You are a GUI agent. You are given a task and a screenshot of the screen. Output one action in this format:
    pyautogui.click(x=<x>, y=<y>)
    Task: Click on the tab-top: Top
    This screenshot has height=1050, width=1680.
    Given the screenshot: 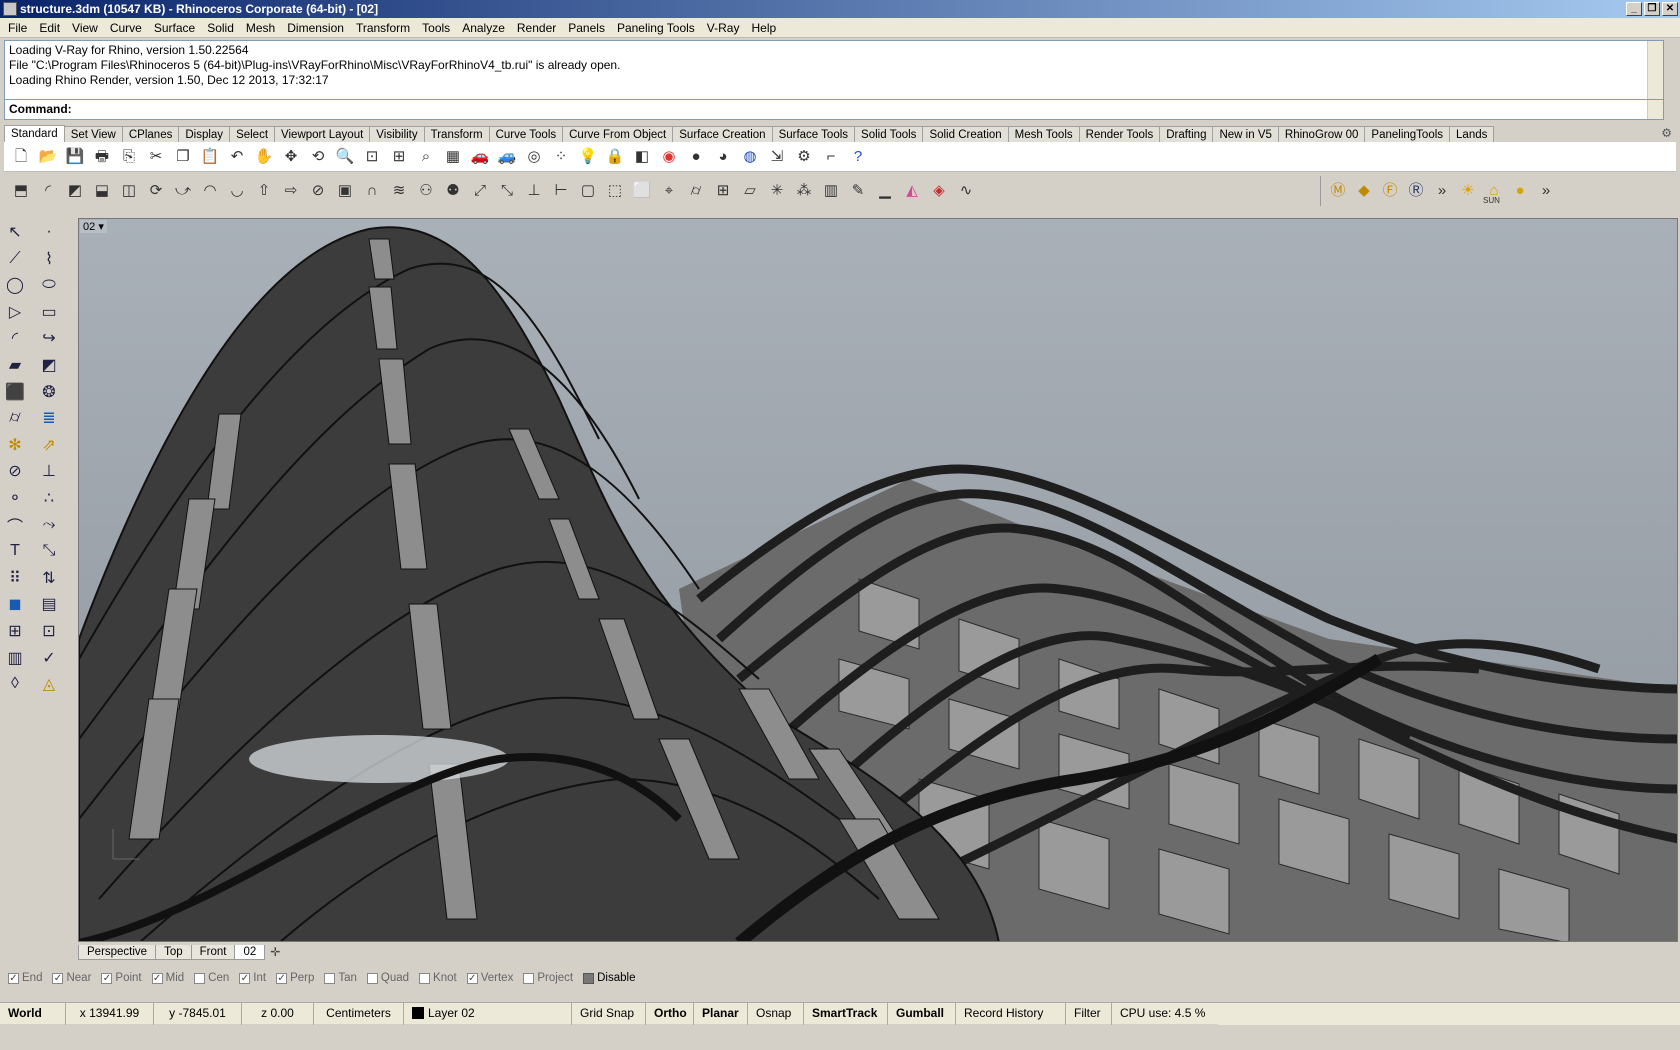 What is the action you would take?
    pyautogui.click(x=173, y=952)
    